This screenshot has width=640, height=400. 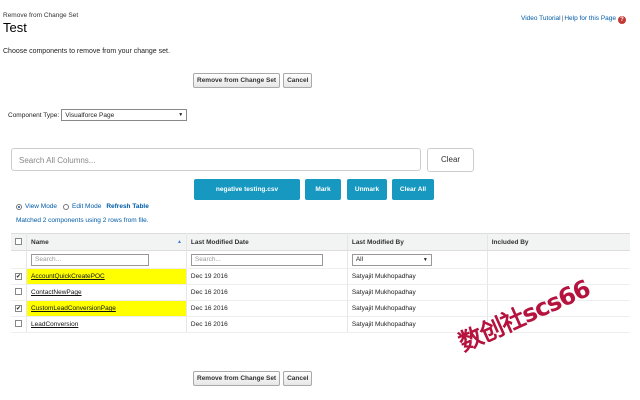 I want to click on edit-mode-label: Edit Mode, so click(x=86, y=206).